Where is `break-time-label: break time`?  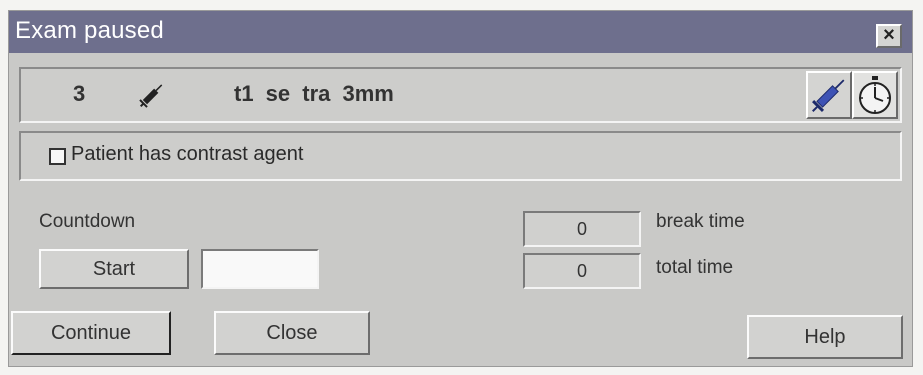 break-time-label: break time is located at coordinates (700, 221).